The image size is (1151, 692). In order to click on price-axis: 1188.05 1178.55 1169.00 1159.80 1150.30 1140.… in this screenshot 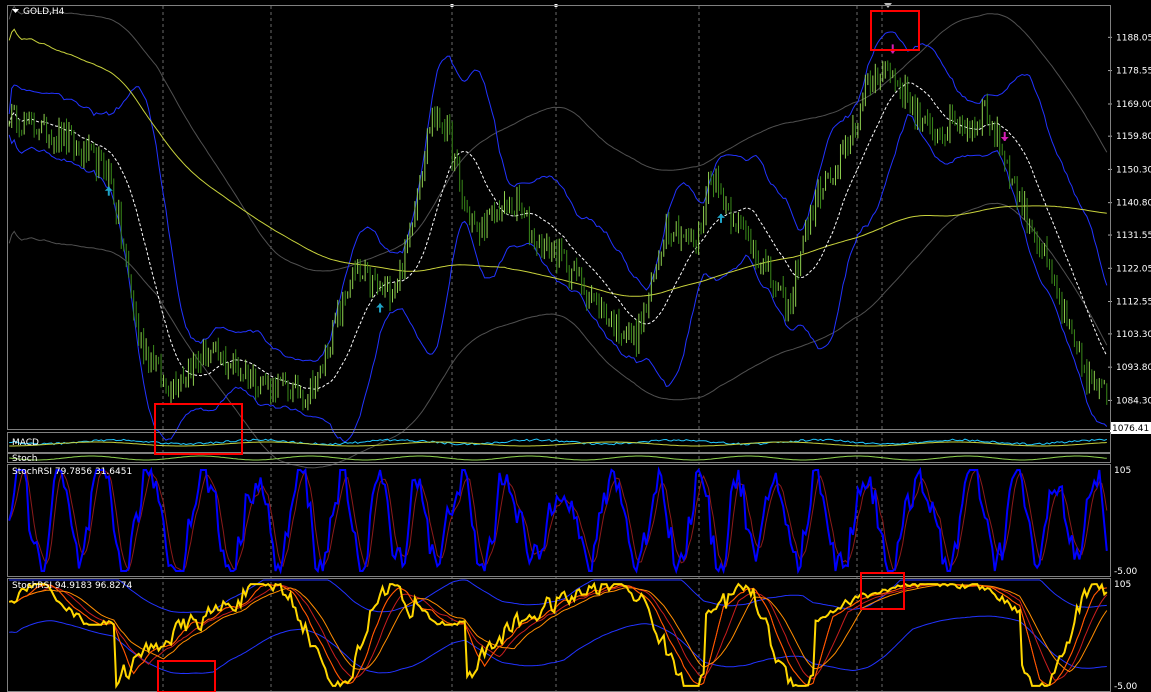, I will do `click(1129, 233)`.